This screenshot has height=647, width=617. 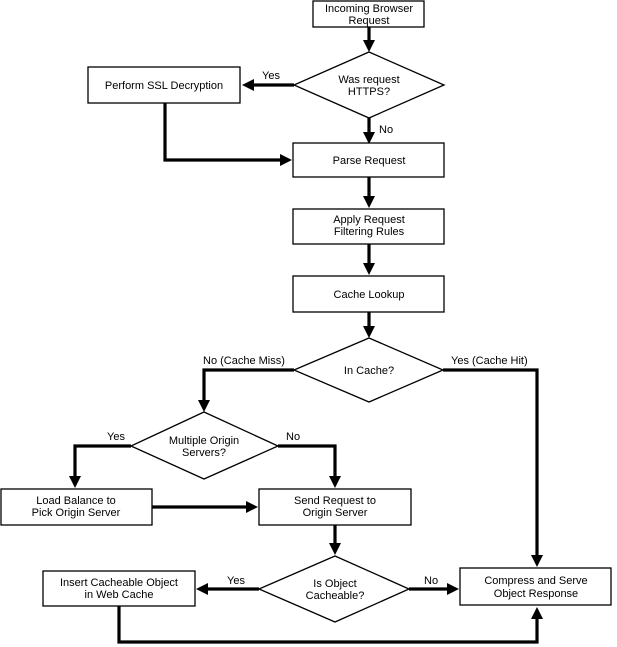 What do you see at coordinates (248, 385) in the screenshot?
I see `edge-incache-to-multi` at bounding box center [248, 385].